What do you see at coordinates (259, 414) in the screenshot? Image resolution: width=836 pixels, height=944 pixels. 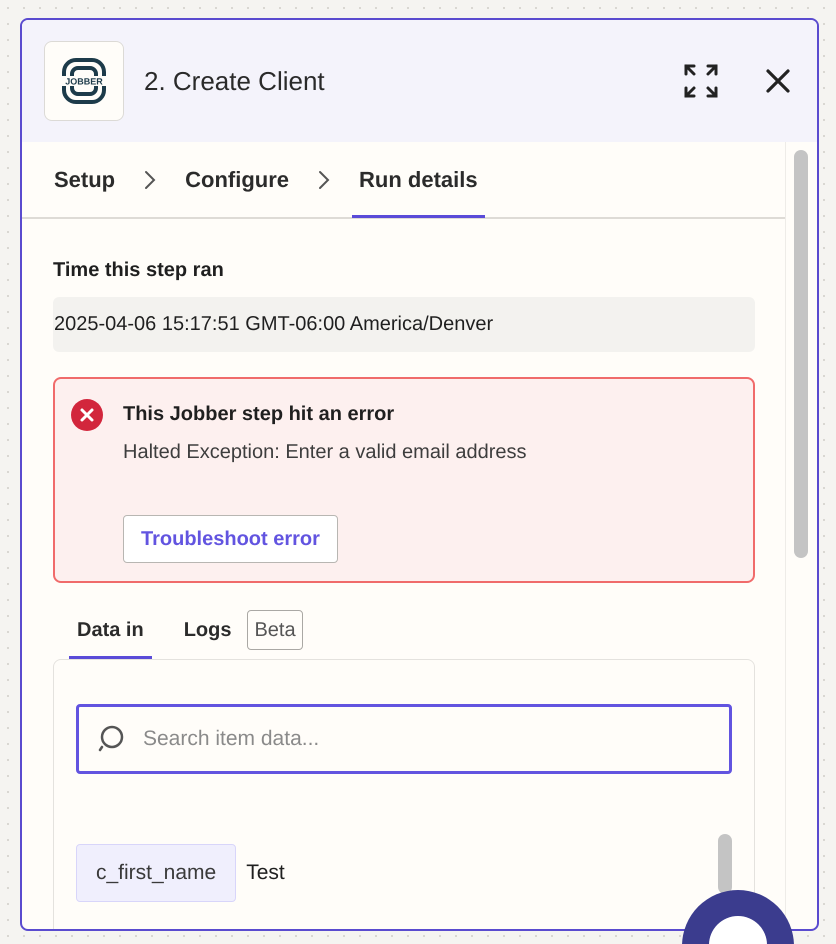 I see `error-title: This Jobber step hit an error` at bounding box center [259, 414].